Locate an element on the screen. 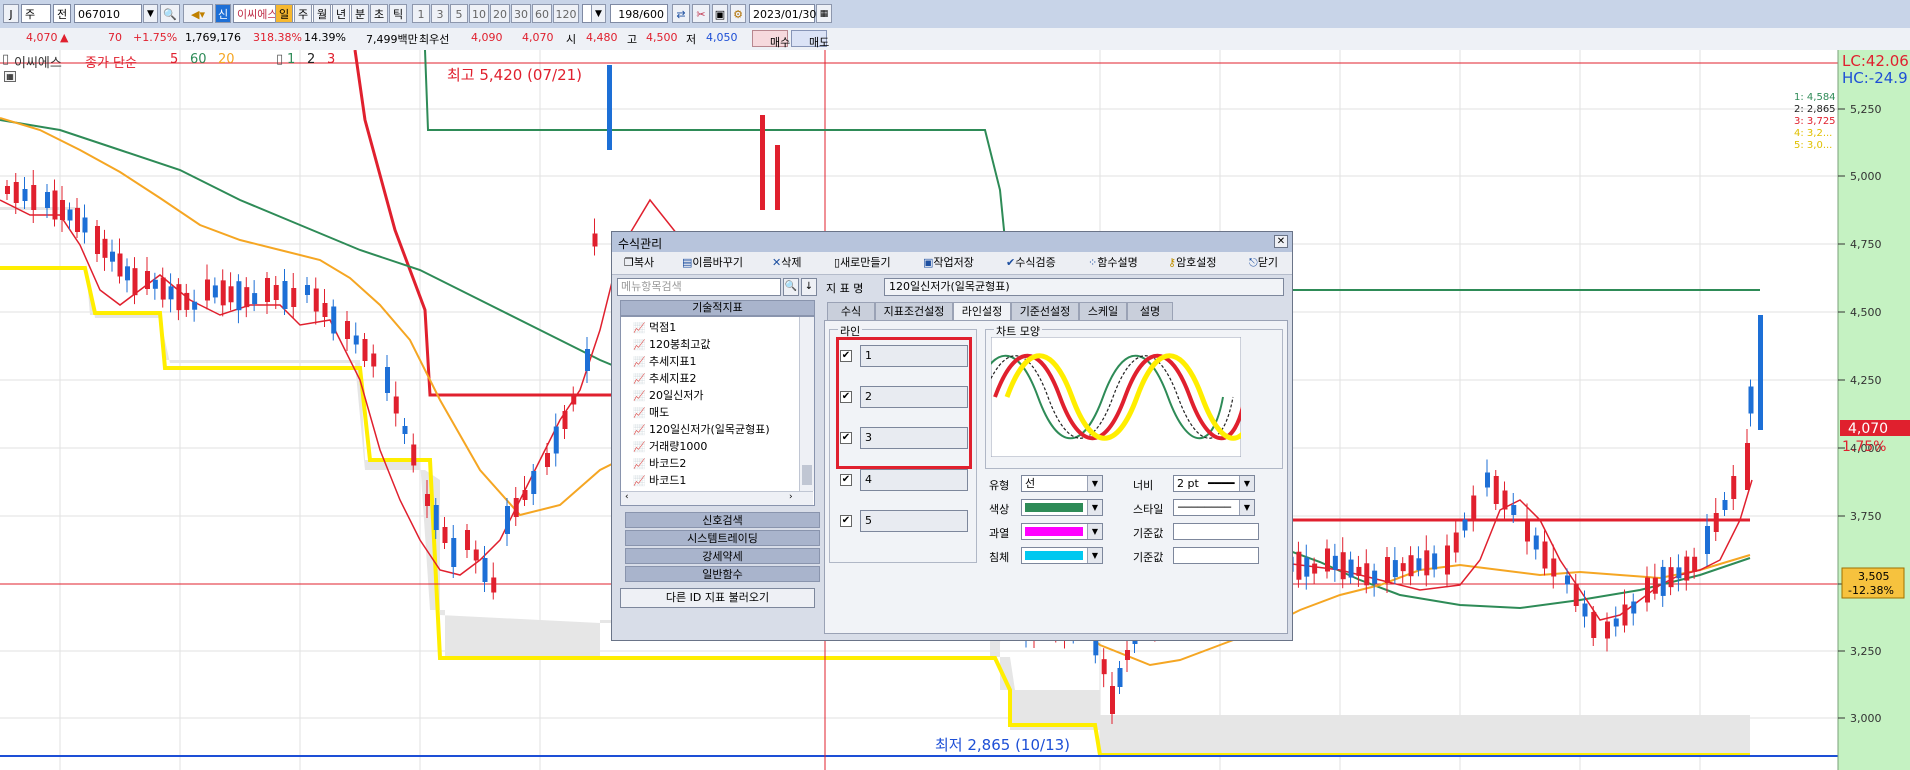 The image size is (1910, 770). width-select: 2 pt ━━━━ ▼ is located at coordinates (1214, 483).